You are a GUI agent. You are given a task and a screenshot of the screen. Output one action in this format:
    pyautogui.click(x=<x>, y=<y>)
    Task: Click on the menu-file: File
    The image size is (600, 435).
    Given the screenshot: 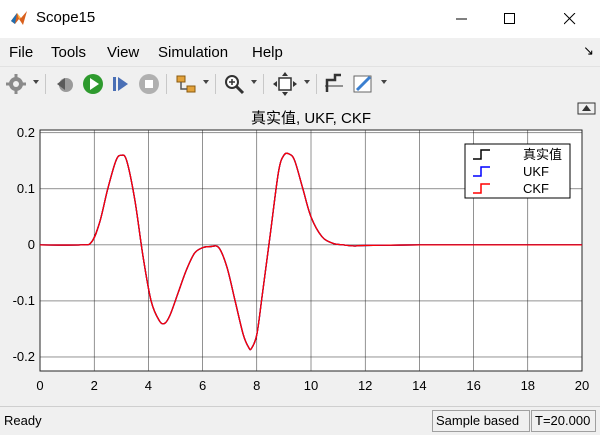 What is the action you would take?
    pyautogui.click(x=21, y=52)
    